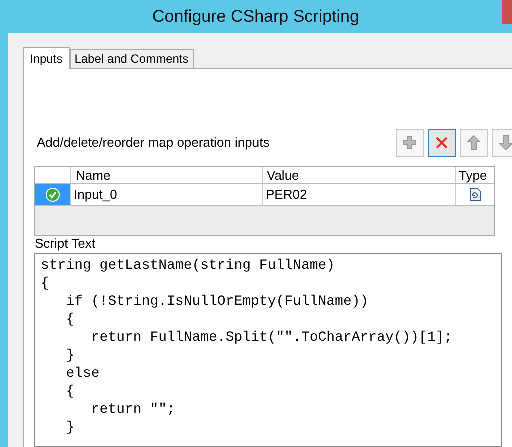  I want to click on table-cell: PER02, so click(359, 194).